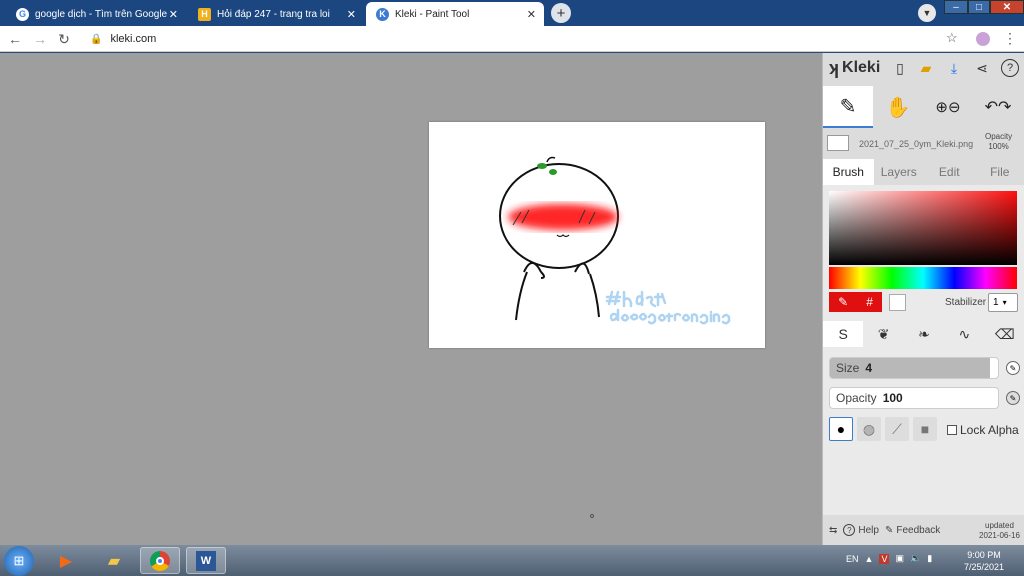  Describe the element at coordinates (1003, 302) in the screenshot. I see `stabilizer-select: 1 ▾` at that location.